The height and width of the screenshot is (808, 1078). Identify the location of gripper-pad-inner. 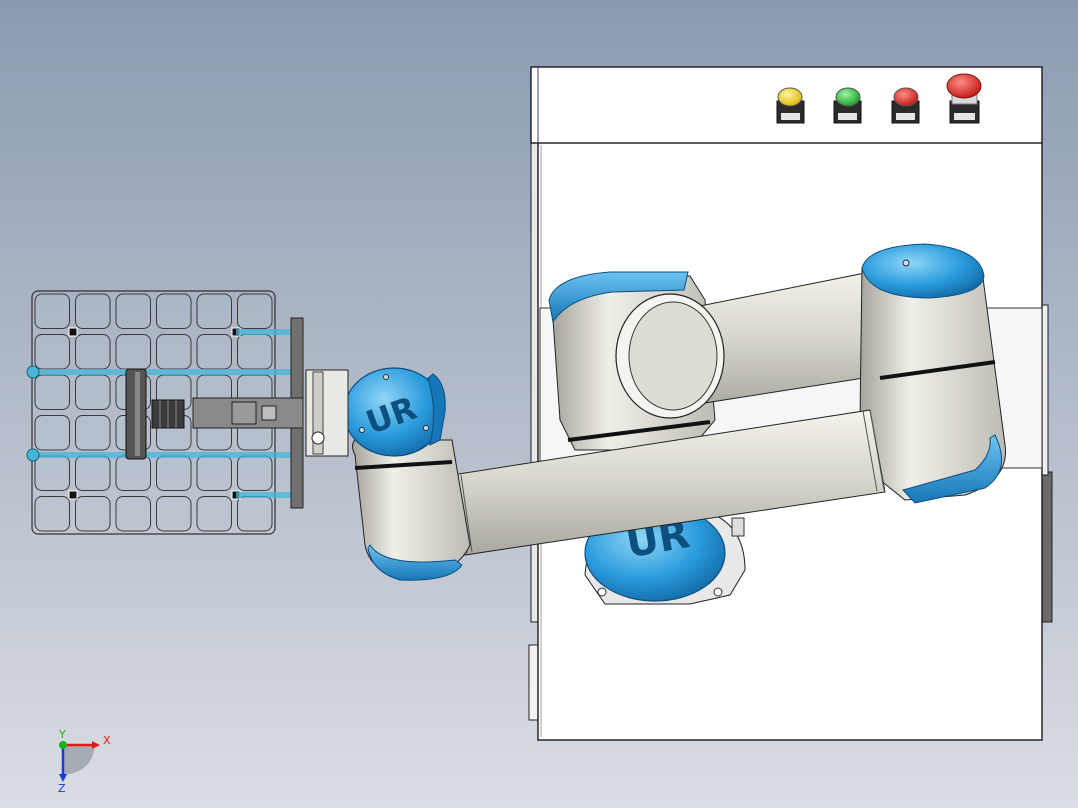
(137, 414).